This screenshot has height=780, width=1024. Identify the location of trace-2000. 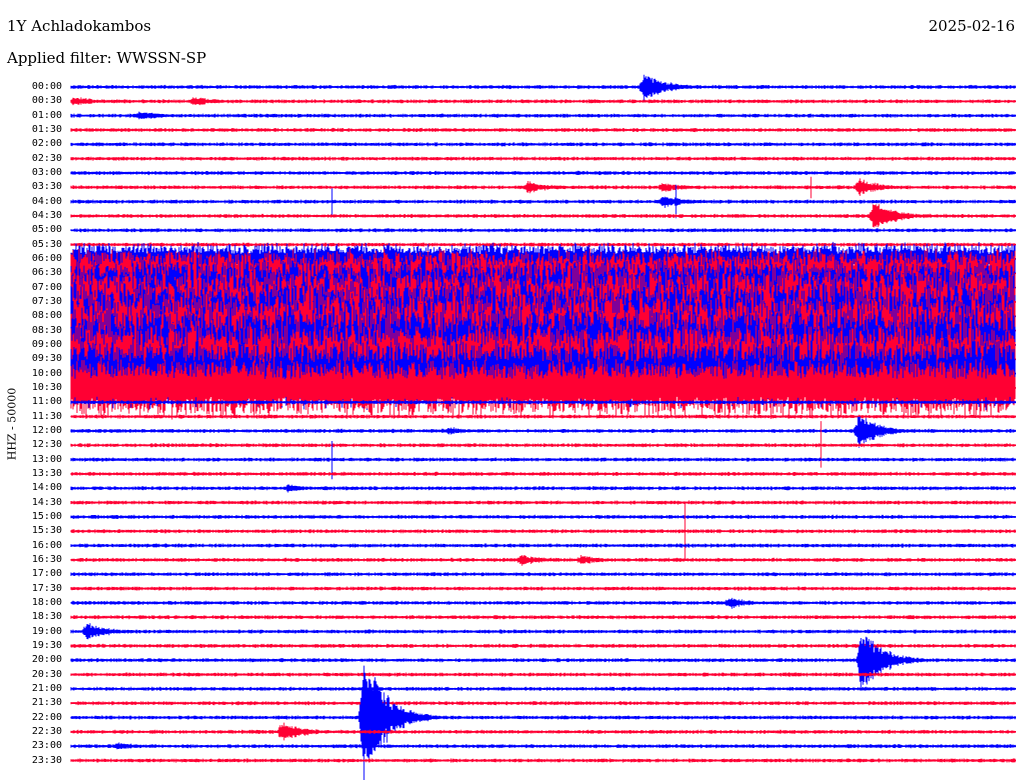
(543, 662).